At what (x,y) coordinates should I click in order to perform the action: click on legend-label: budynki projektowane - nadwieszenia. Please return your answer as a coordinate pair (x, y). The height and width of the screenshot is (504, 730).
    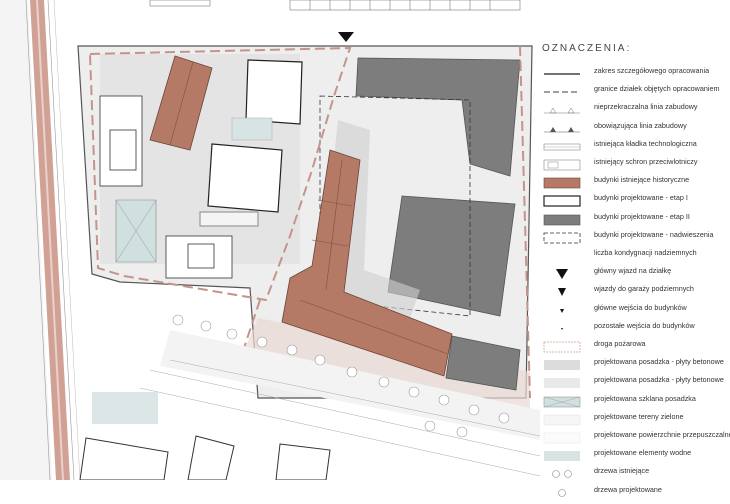
    Looking at the image, I should click on (654, 234).